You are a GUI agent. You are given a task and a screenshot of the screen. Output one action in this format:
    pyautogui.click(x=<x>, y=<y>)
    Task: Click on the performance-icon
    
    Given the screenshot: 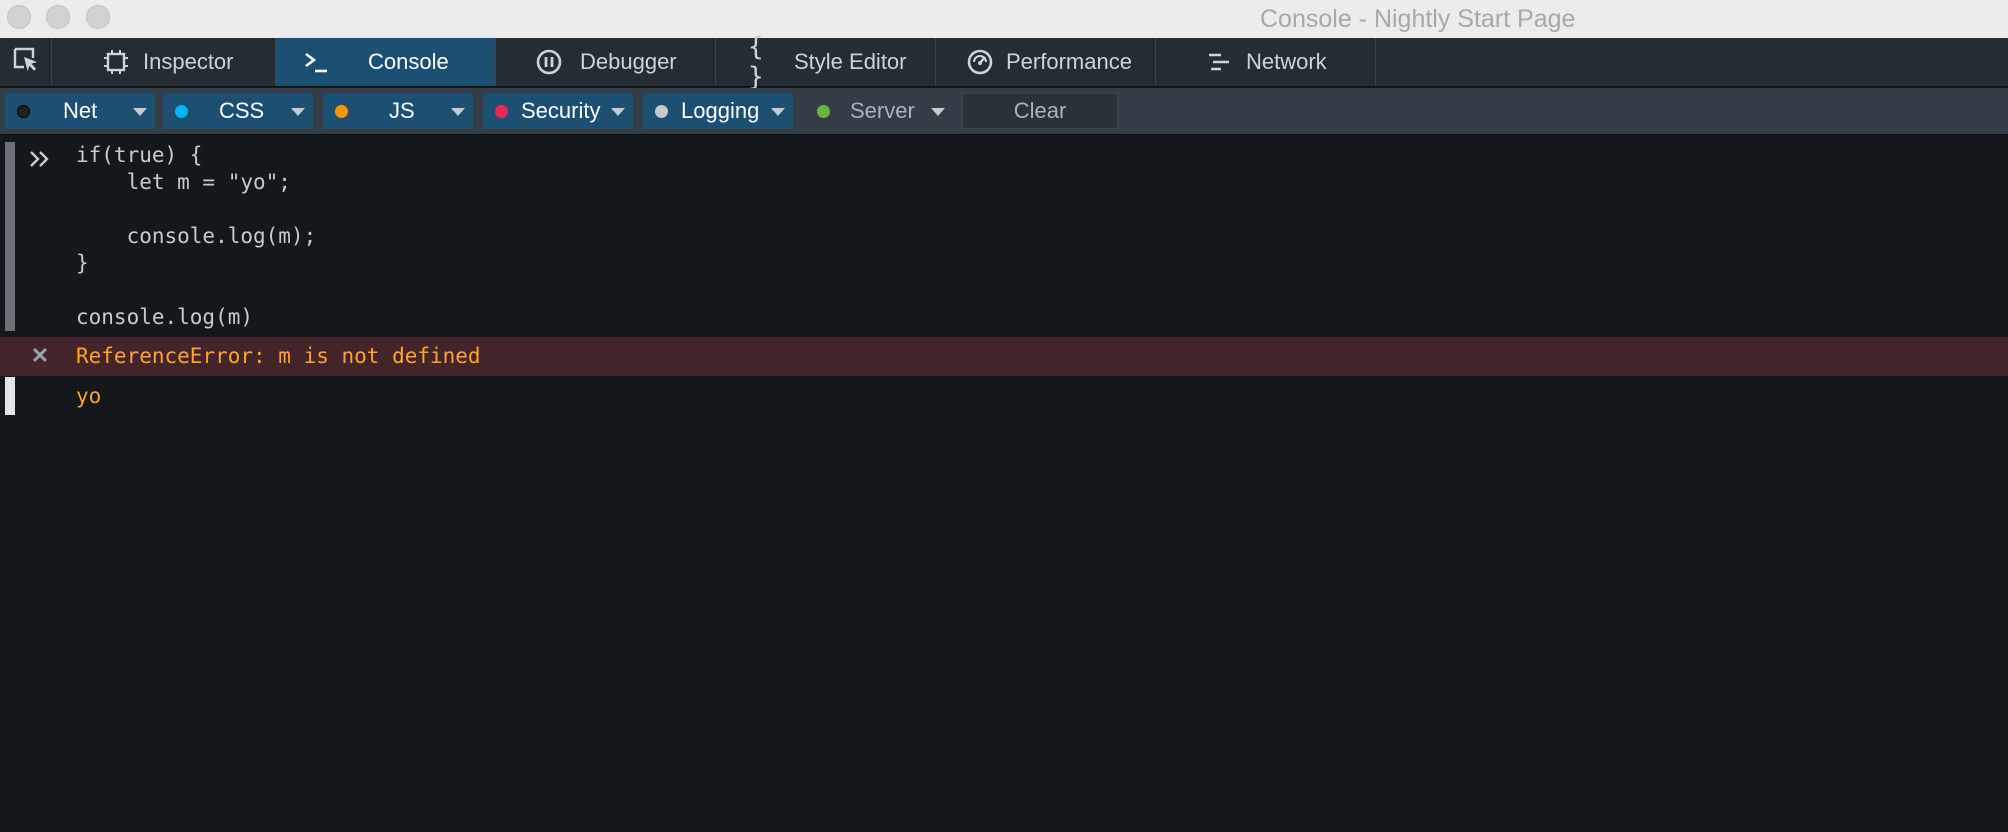 What is the action you would take?
    pyautogui.click(x=980, y=62)
    